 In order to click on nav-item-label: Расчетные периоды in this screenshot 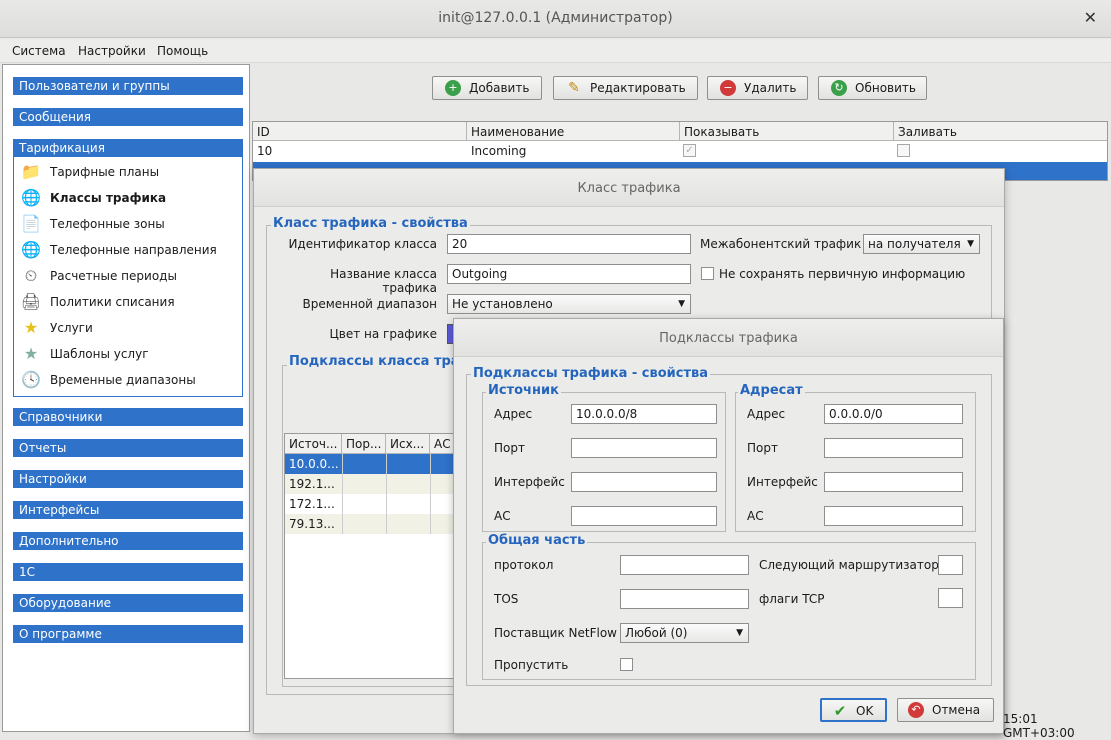, I will do `click(113, 276)`.